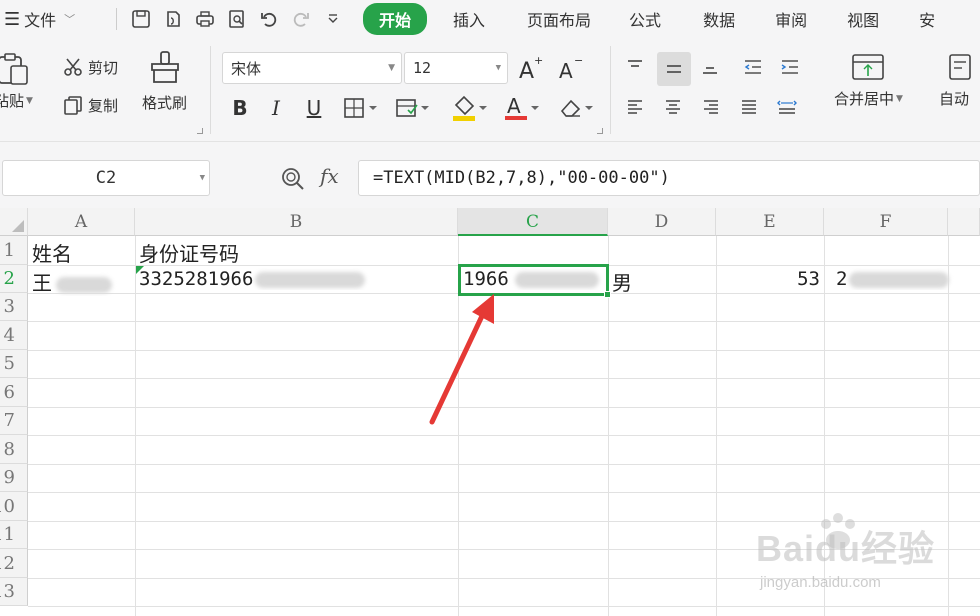 The image size is (980, 616). I want to click on customize-toolbar-icon, so click(333, 19).